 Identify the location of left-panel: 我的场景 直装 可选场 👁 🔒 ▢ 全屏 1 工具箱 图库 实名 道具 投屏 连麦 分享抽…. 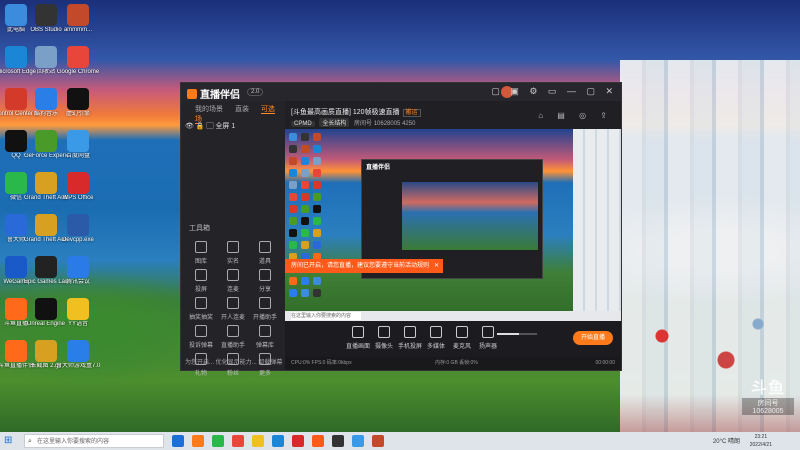
(233, 239).